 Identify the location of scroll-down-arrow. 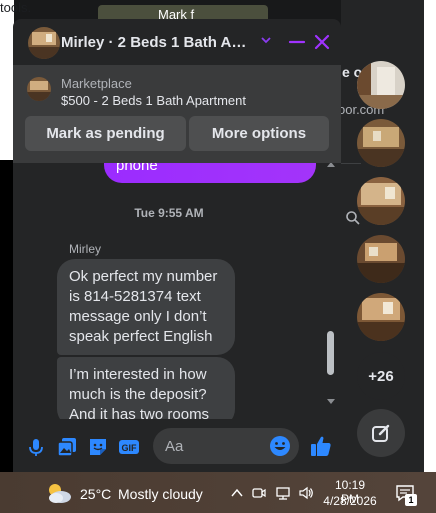
(331, 402).